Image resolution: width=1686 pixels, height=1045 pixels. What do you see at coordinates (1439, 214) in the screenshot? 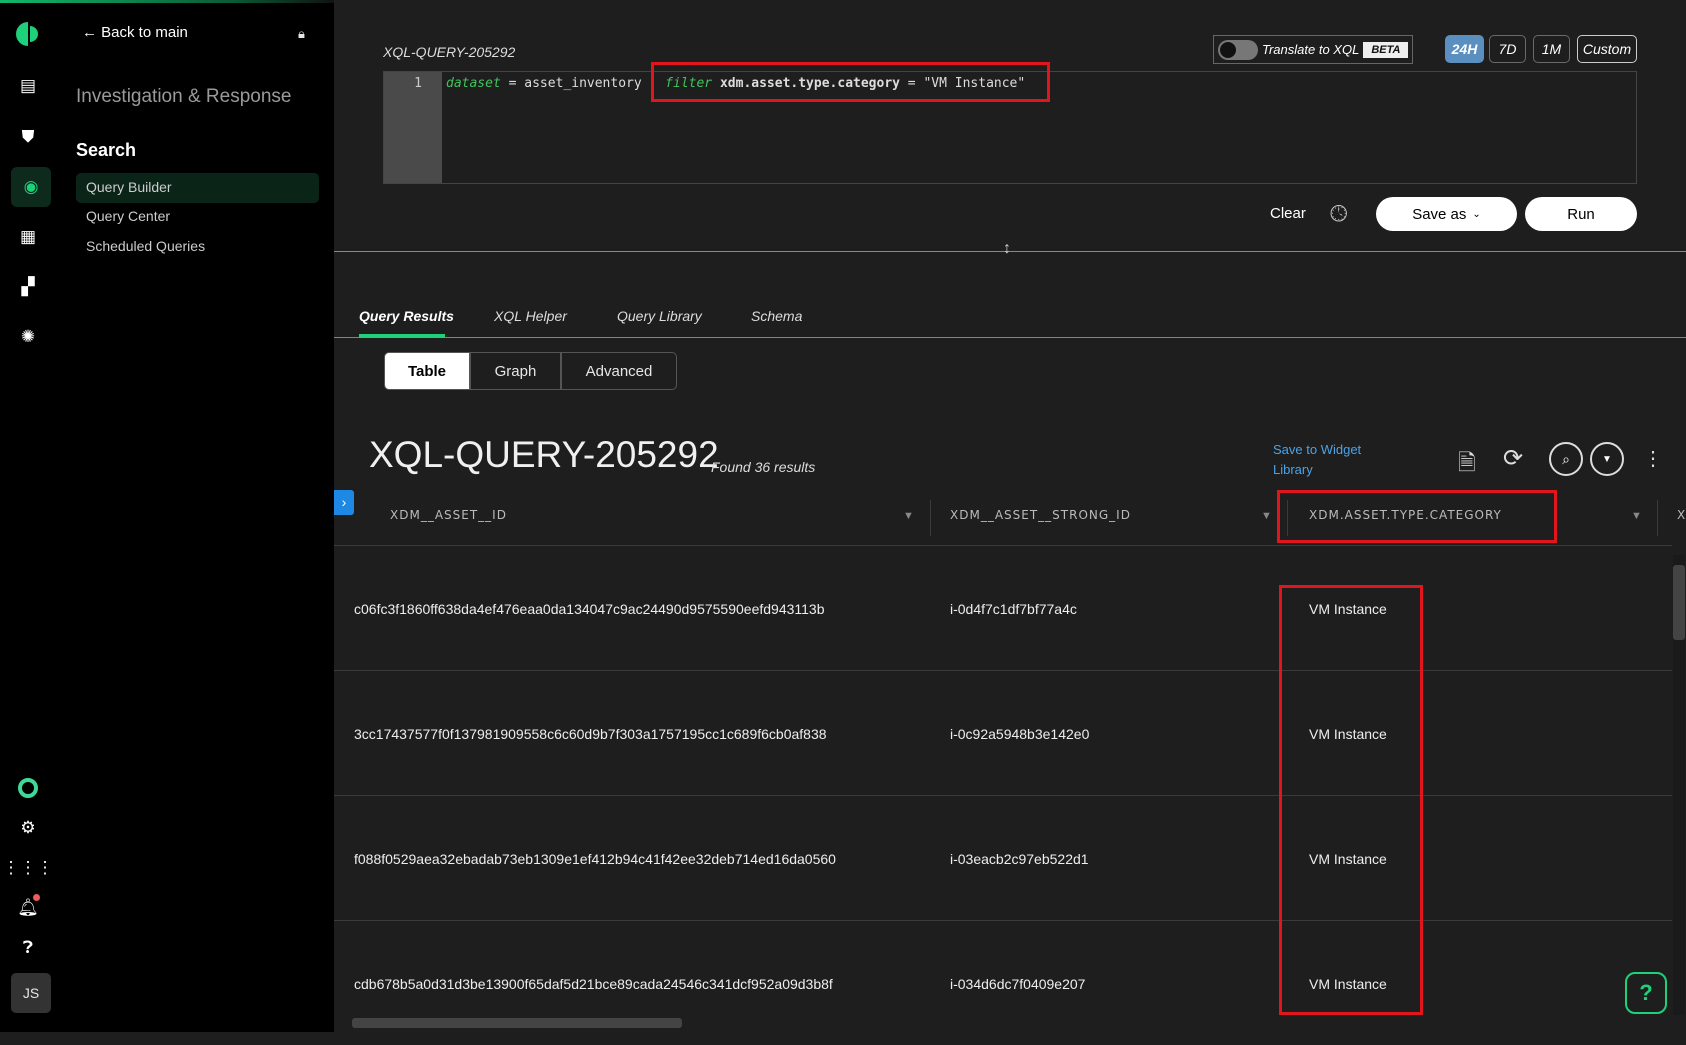
I see `save-as-label: Save as` at bounding box center [1439, 214].